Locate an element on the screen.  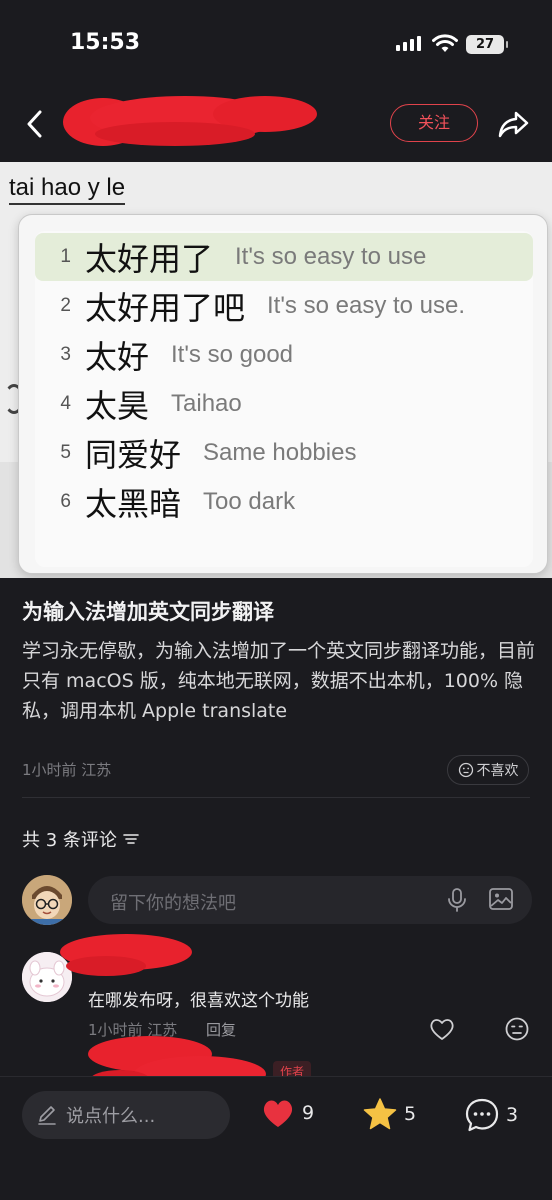
candidate-chinese: 太黑暗 is located at coordinates (133, 504).